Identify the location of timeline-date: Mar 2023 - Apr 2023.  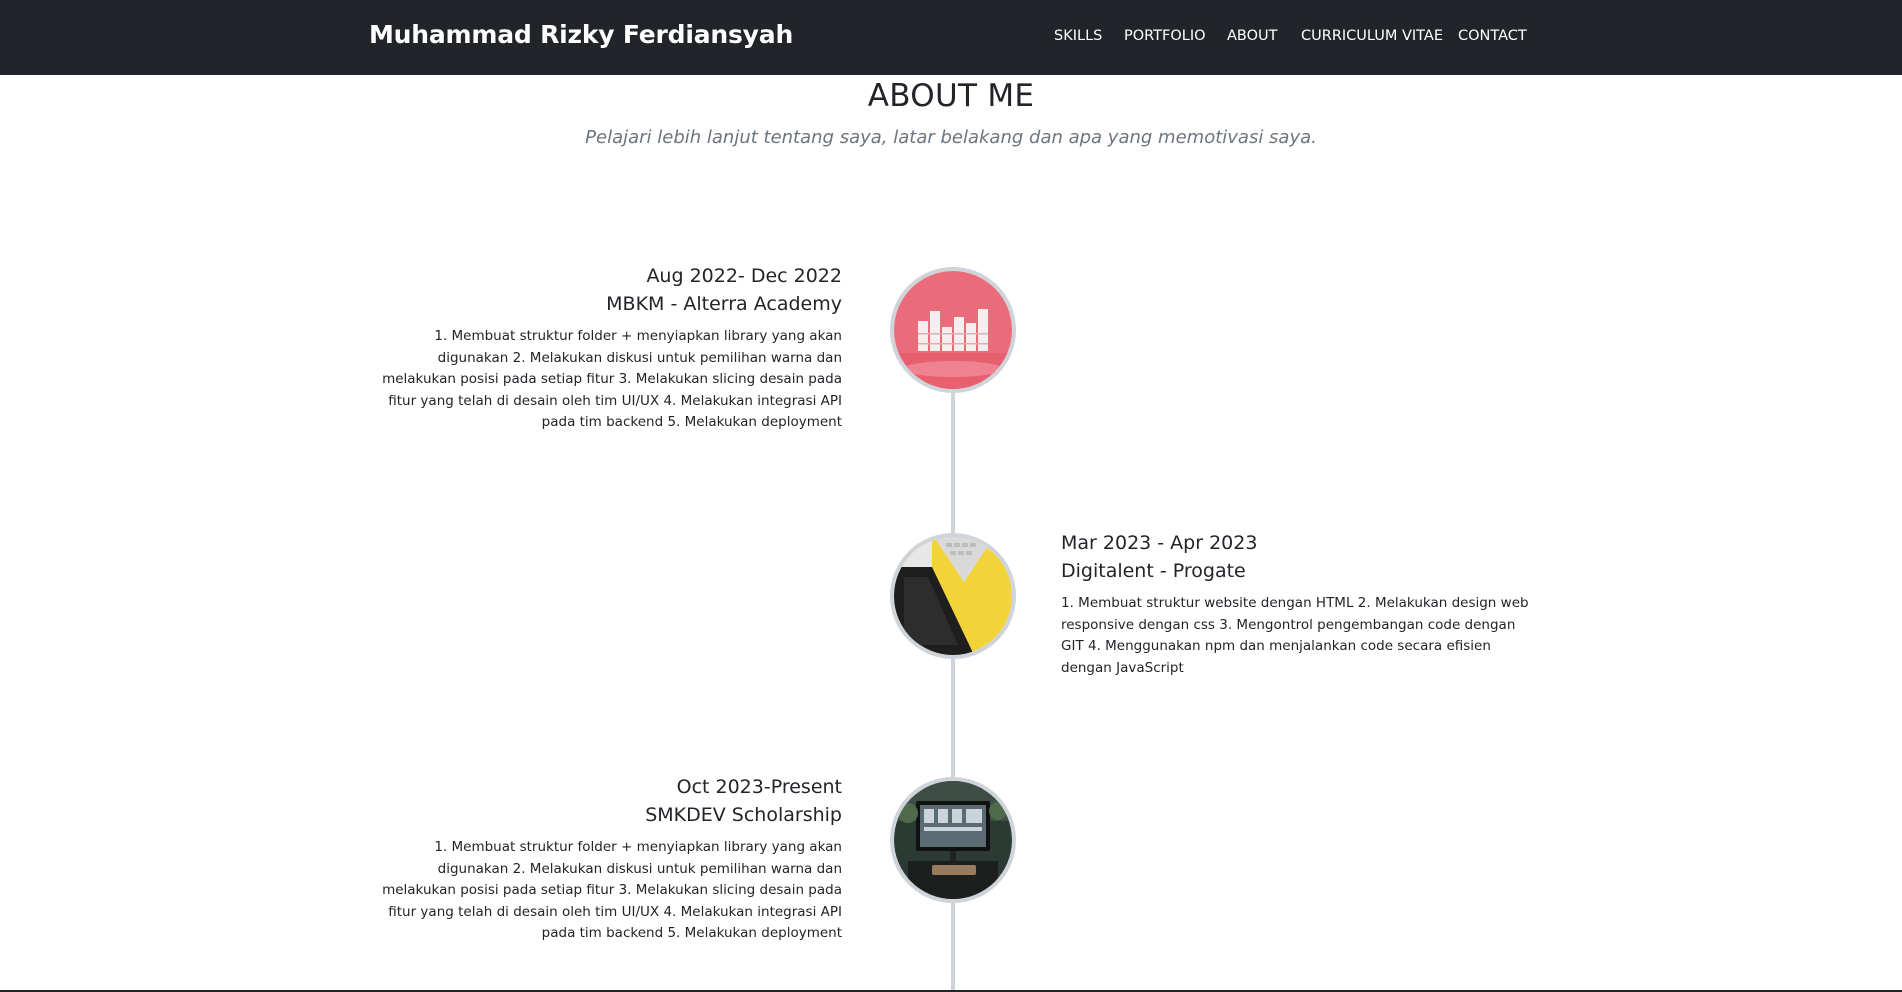
(1159, 543).